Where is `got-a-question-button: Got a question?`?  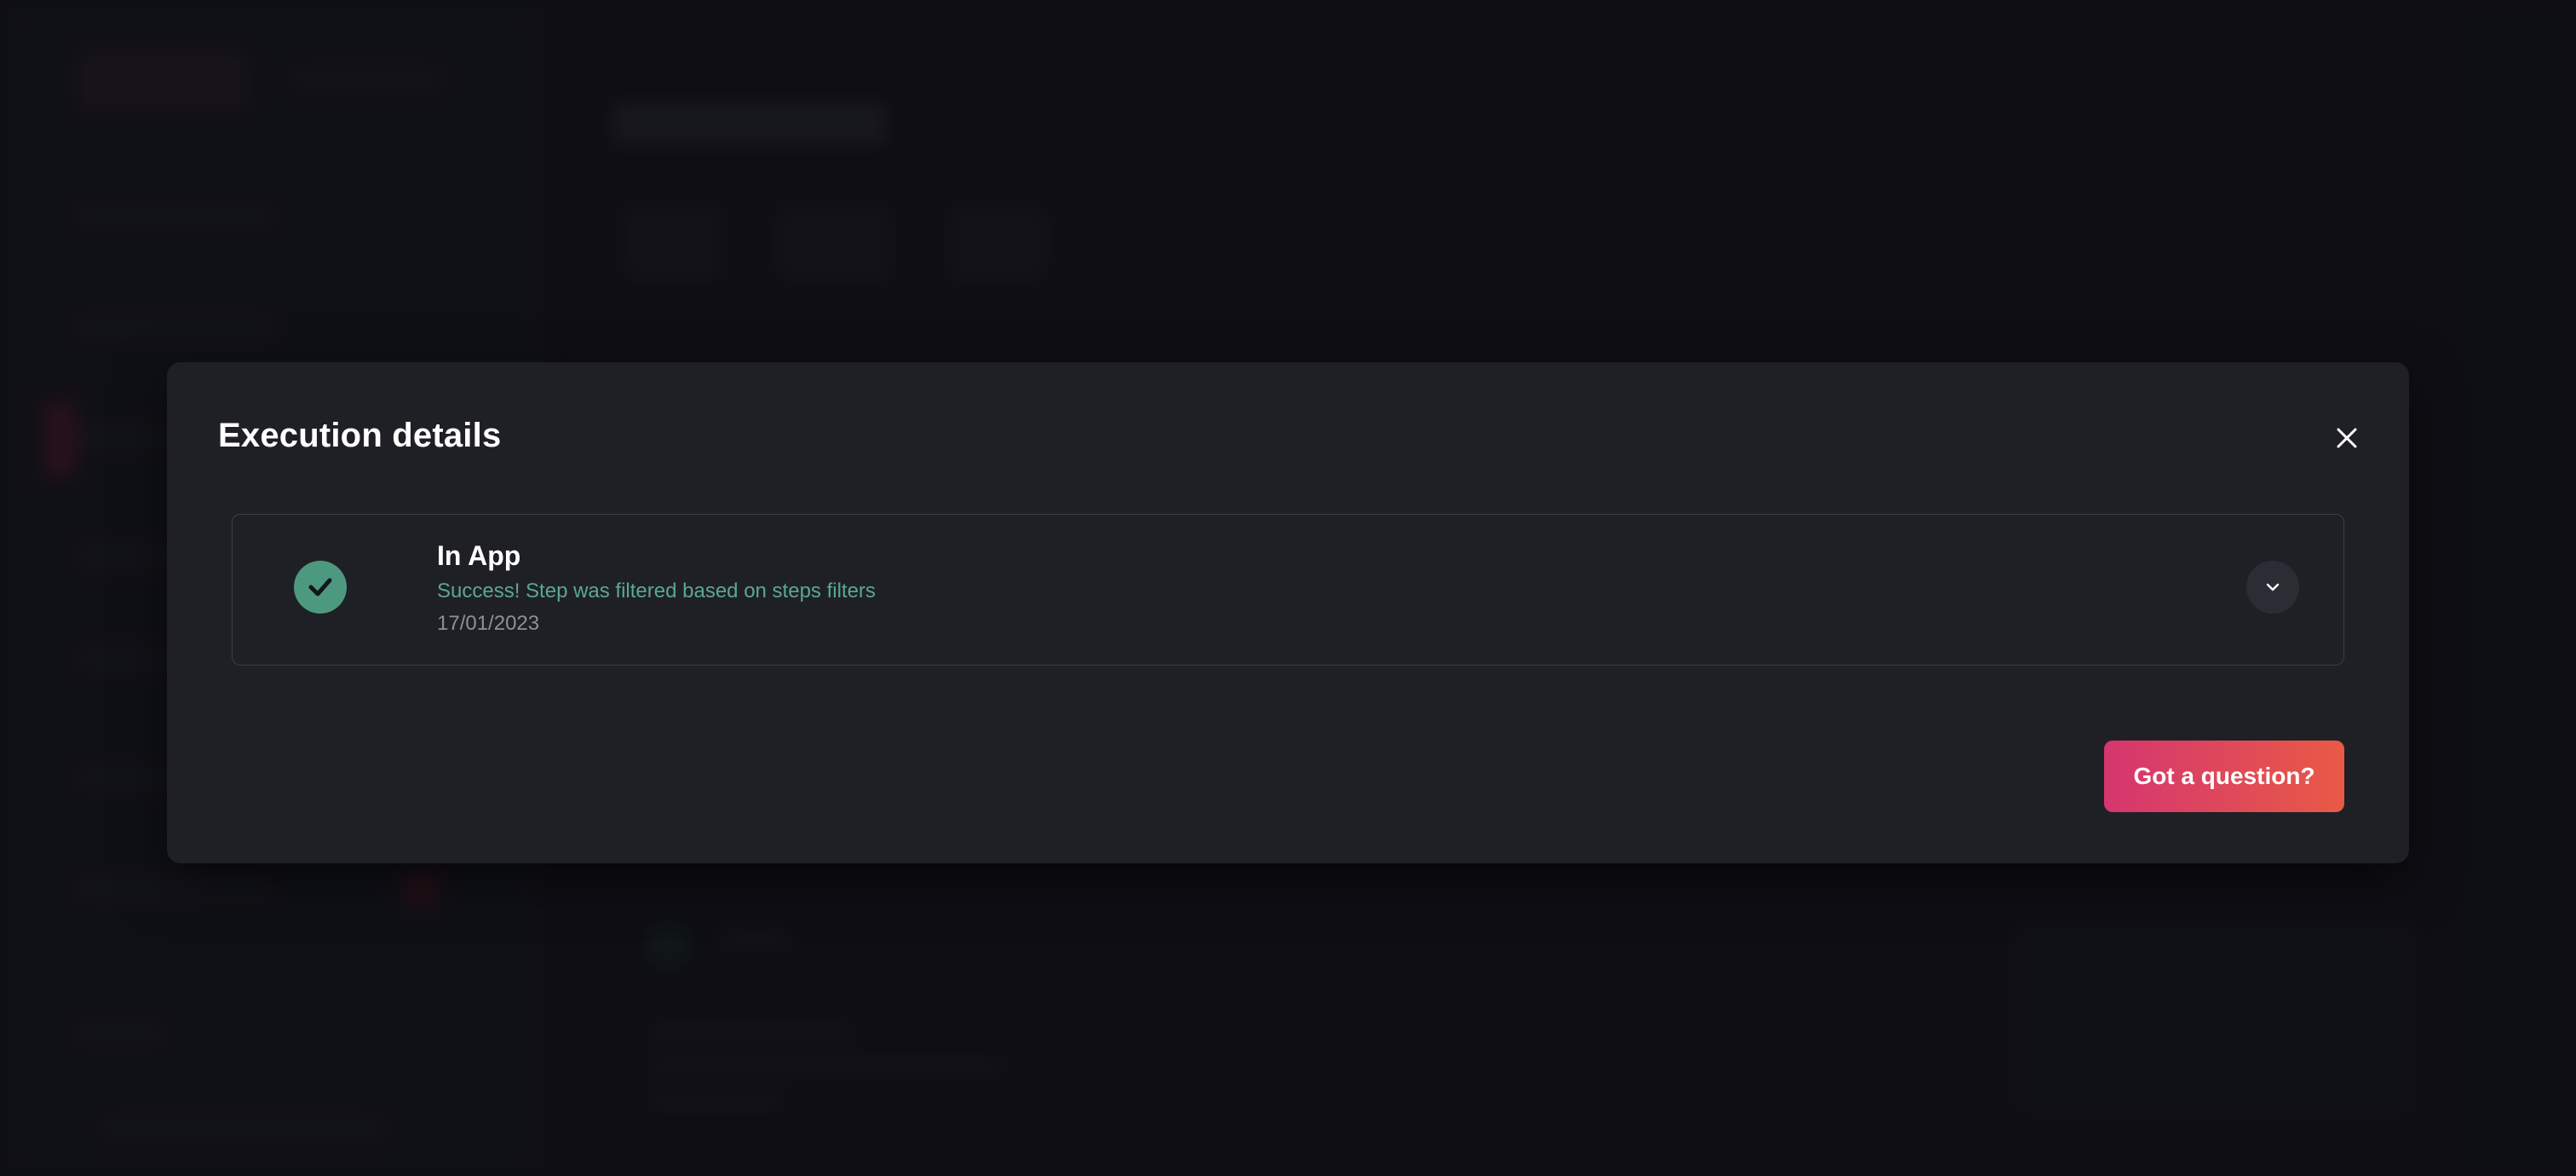
got-a-question-button: Got a question? is located at coordinates (2224, 776).